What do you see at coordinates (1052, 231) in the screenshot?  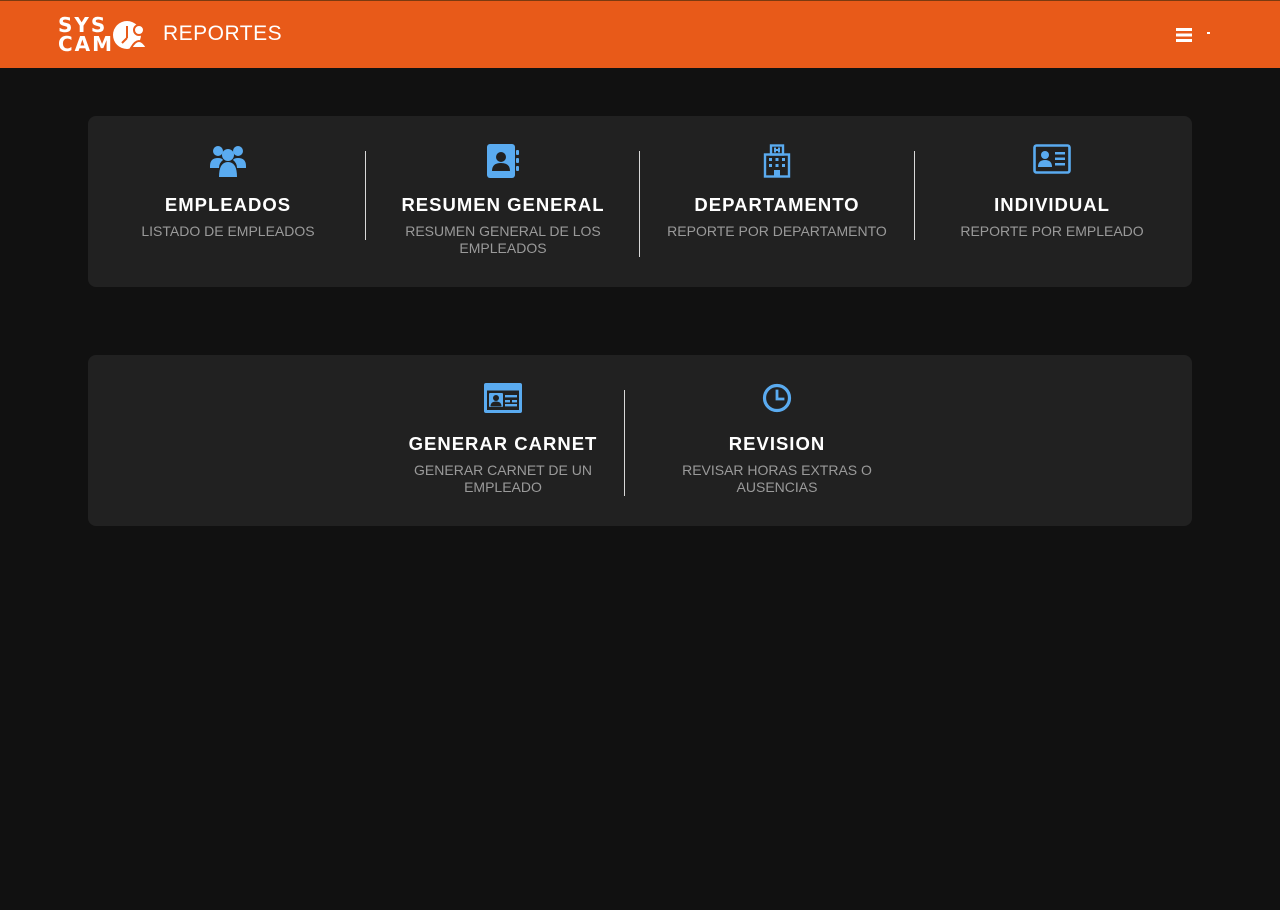 I see `report-subtitle: REPORTE POR EMPLEADO` at bounding box center [1052, 231].